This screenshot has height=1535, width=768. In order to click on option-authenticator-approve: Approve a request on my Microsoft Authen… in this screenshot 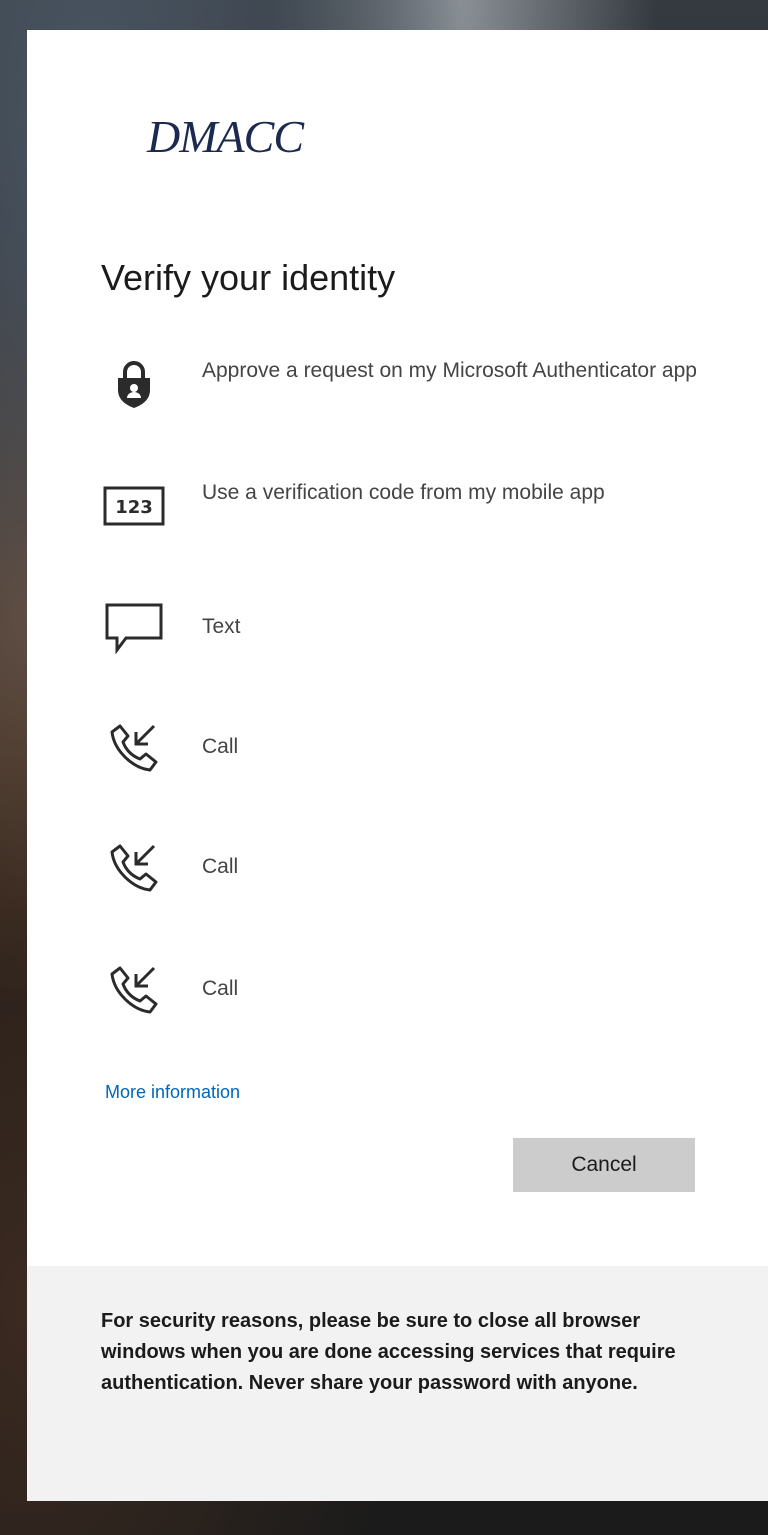, I will do `click(401, 384)`.